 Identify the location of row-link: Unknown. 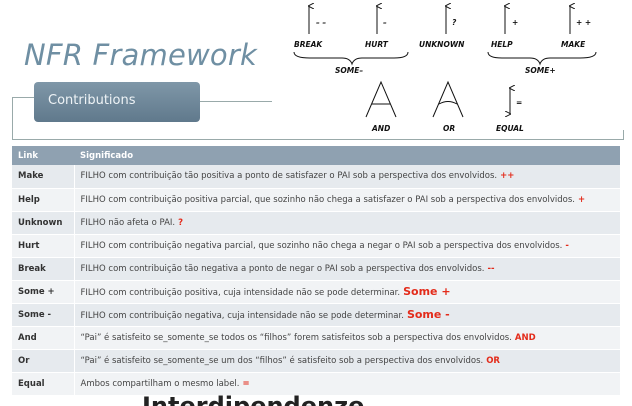
(43, 223).